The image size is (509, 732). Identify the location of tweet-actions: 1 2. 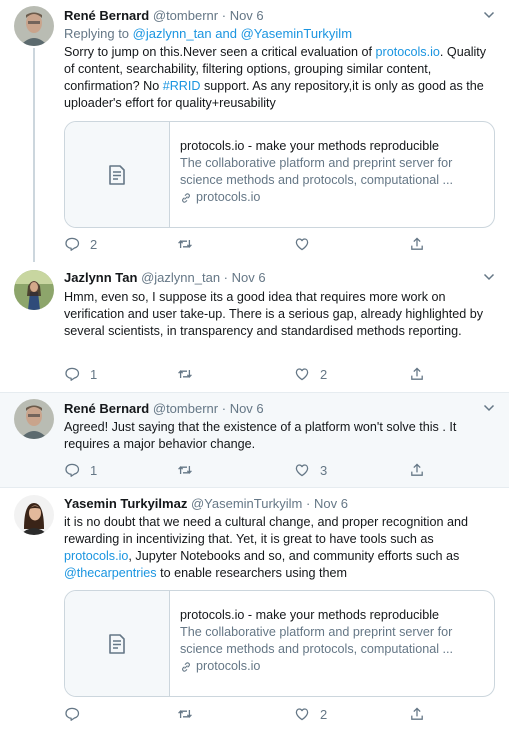
(254, 374).